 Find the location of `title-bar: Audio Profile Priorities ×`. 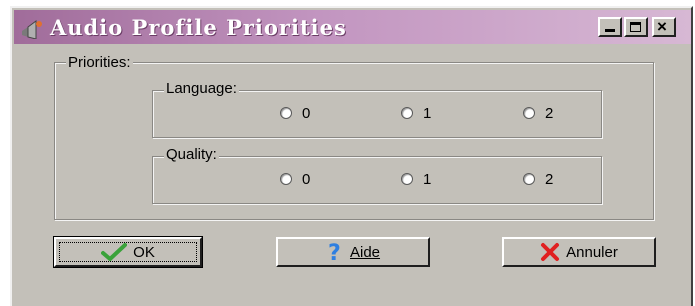

title-bar: Audio Profile Priorities × is located at coordinates (352, 27).